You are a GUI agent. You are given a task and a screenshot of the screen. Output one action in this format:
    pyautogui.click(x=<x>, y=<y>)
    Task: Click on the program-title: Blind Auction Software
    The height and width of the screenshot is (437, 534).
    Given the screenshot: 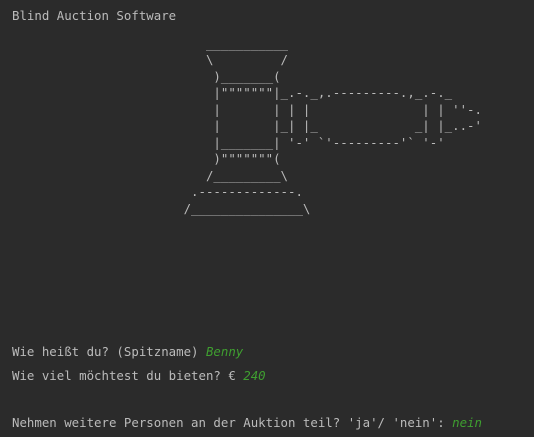 What is the action you would take?
    pyautogui.click(x=94, y=15)
    